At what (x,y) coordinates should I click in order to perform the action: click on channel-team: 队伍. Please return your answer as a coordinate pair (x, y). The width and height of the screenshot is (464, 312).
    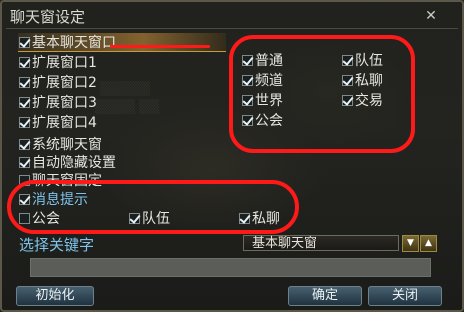
    Looking at the image, I should click on (362, 60).